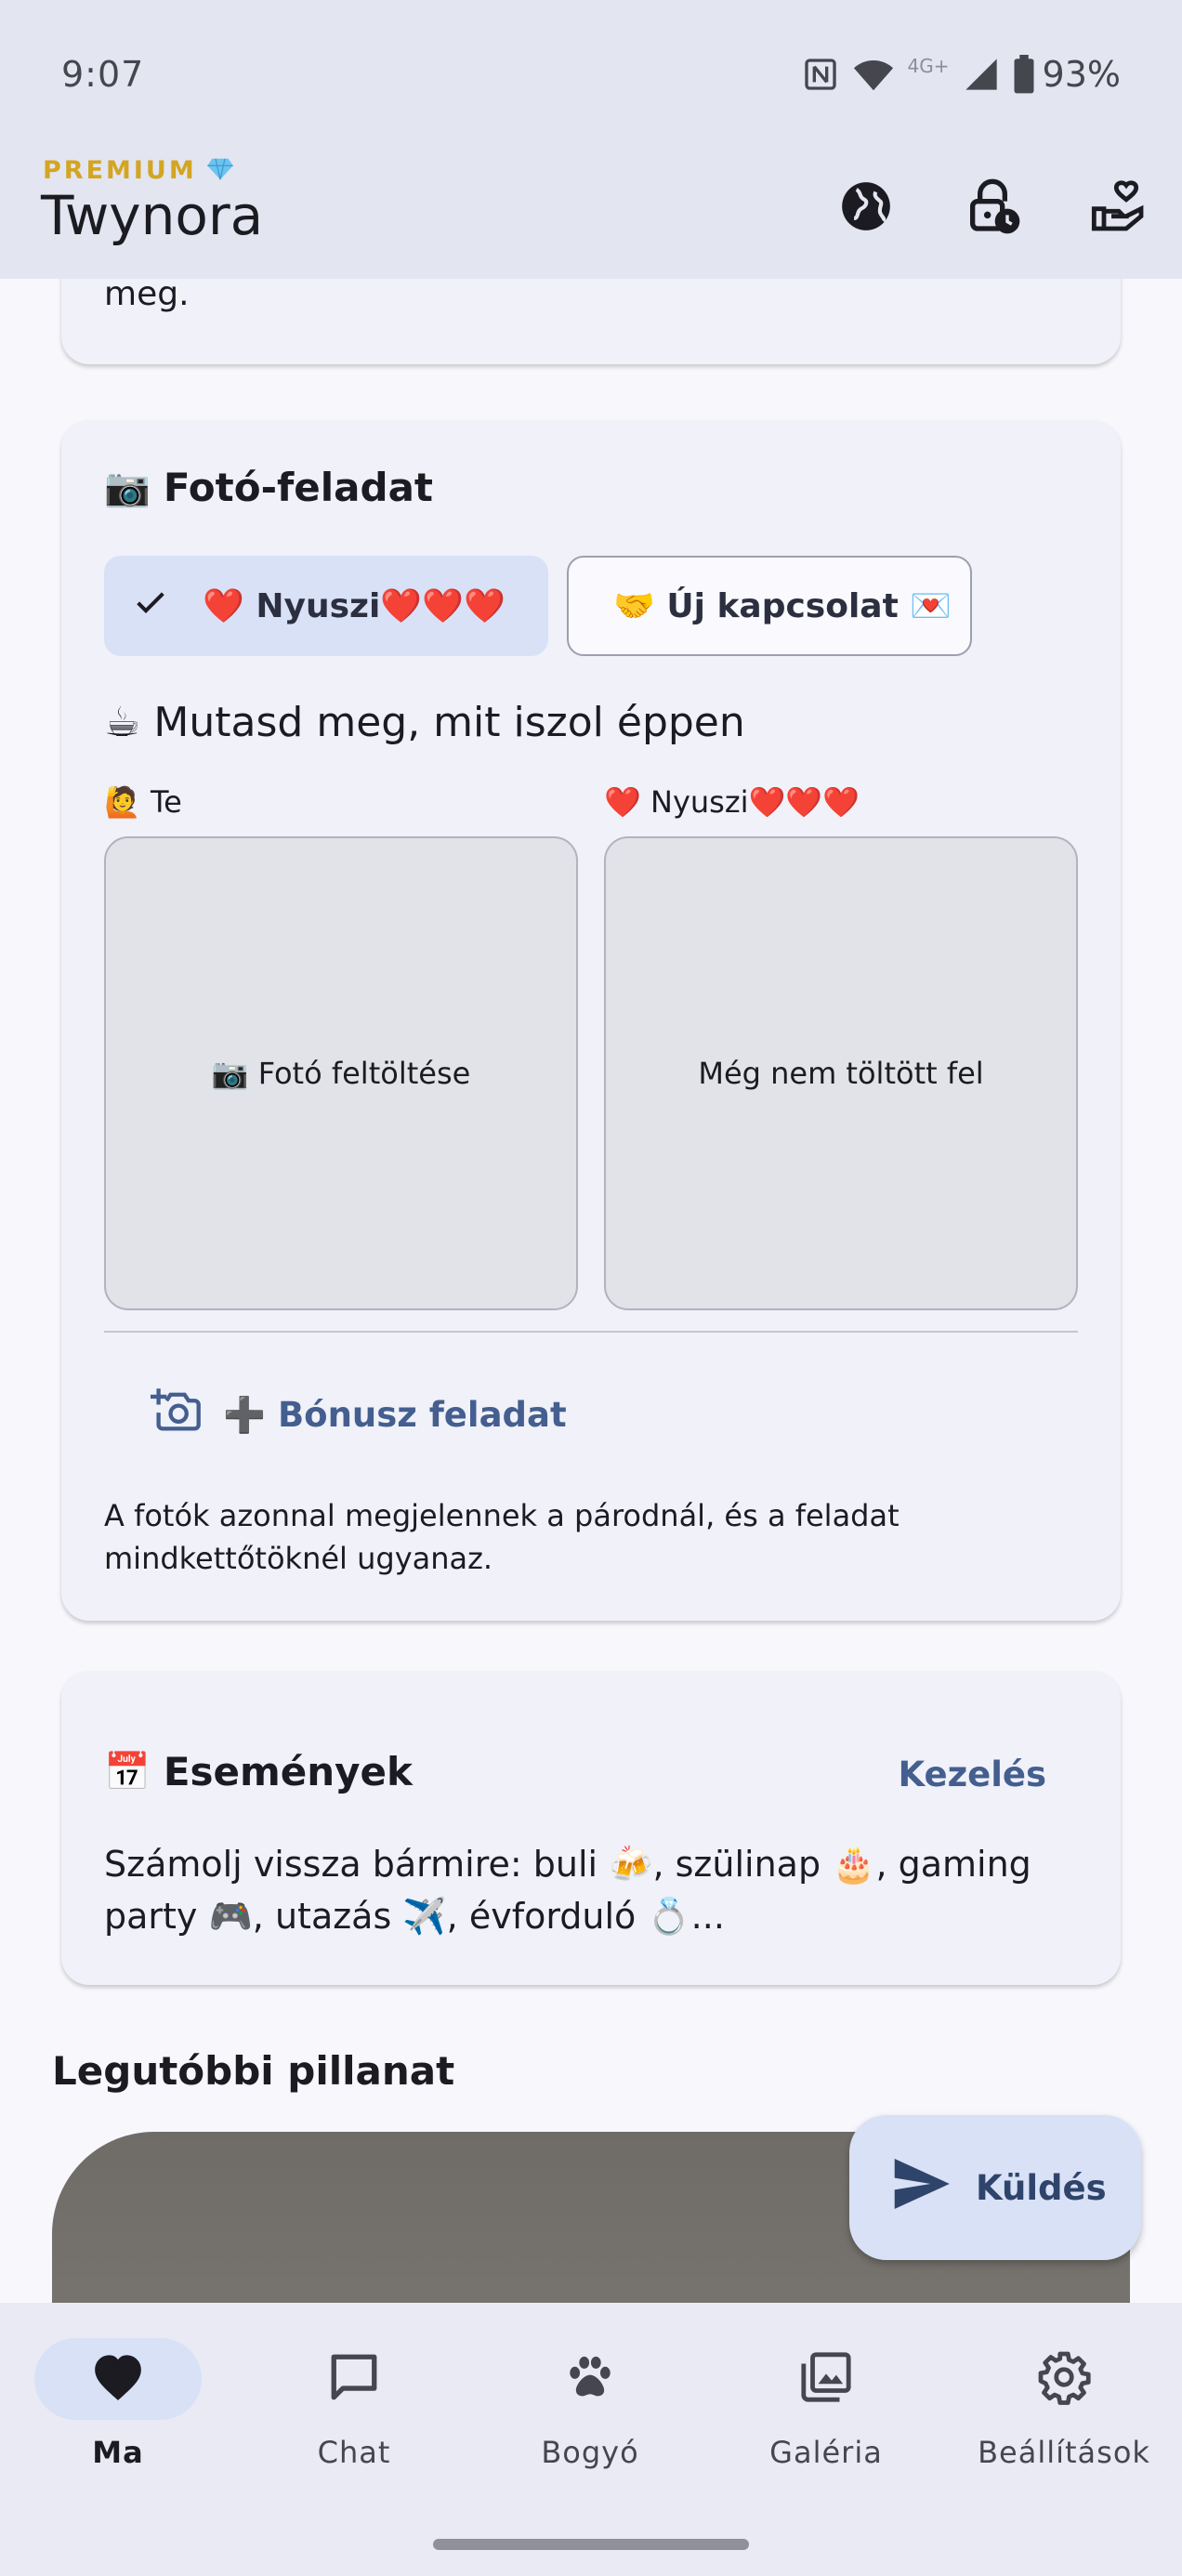 The width and height of the screenshot is (1182, 2576). Describe the element at coordinates (288, 1771) in the screenshot. I see `events-title-text: Események` at that location.